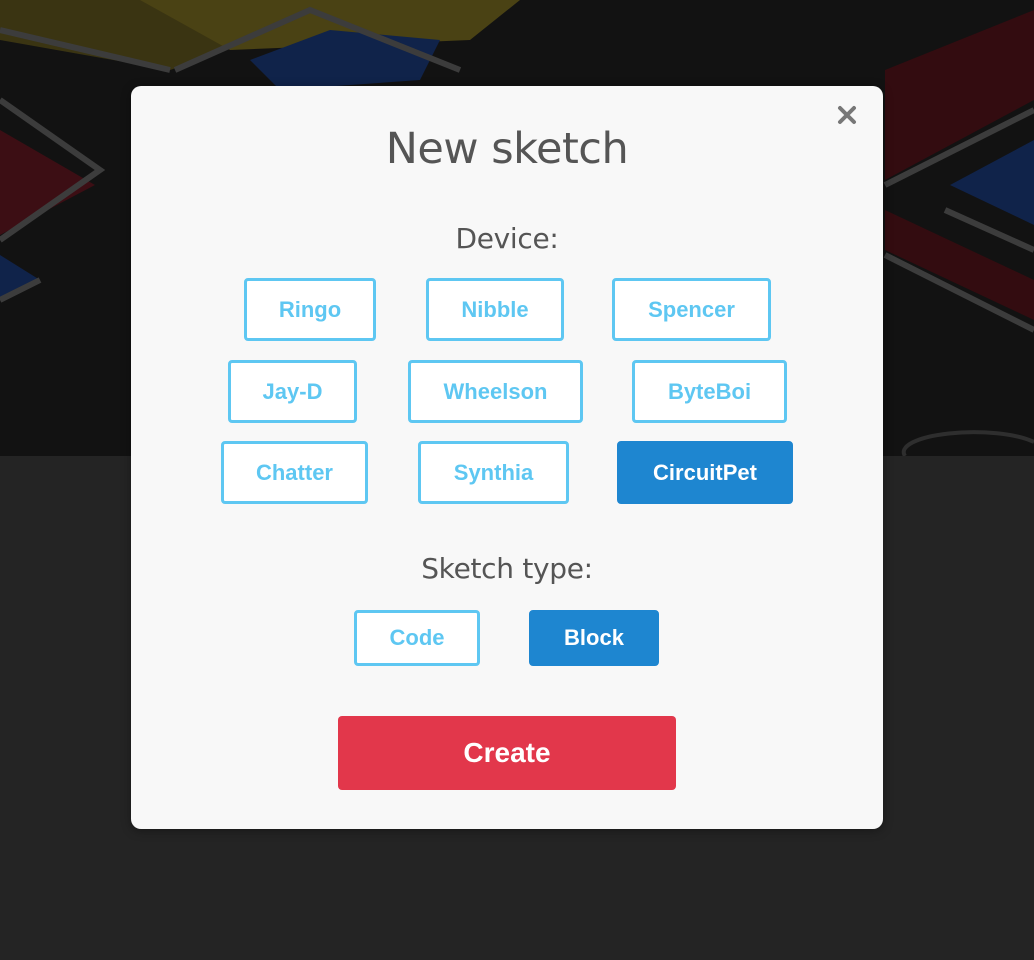  I want to click on device-option-label: Ringo, so click(310, 309).